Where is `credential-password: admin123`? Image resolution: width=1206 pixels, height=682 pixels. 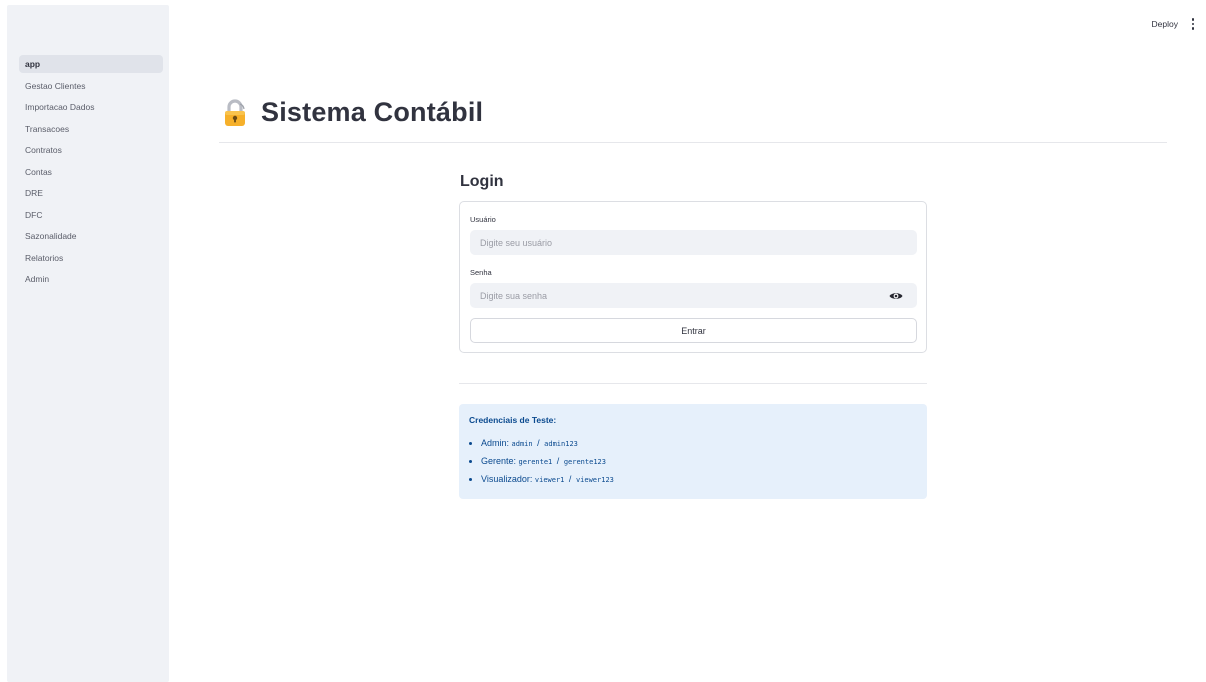
credential-password: admin123 is located at coordinates (561, 444).